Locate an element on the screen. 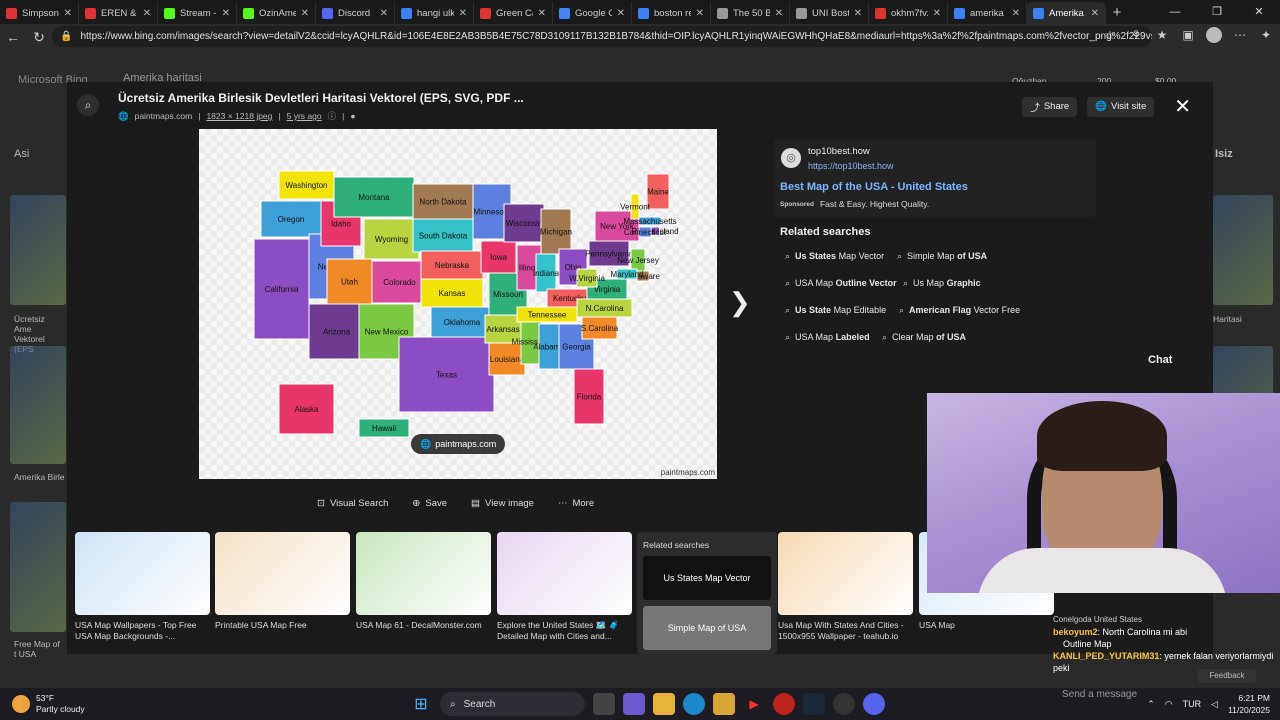 Image resolution: width=1280 pixels, height=720 pixels. related-card: Simple Map of USA is located at coordinates (707, 628).